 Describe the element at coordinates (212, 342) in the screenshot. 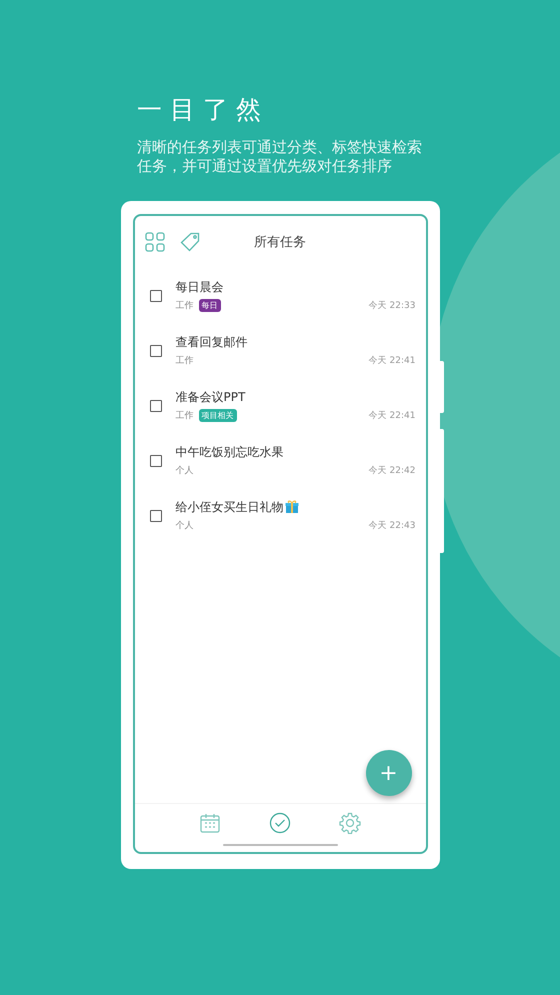

I see `task-title: 查看回复邮件` at that location.